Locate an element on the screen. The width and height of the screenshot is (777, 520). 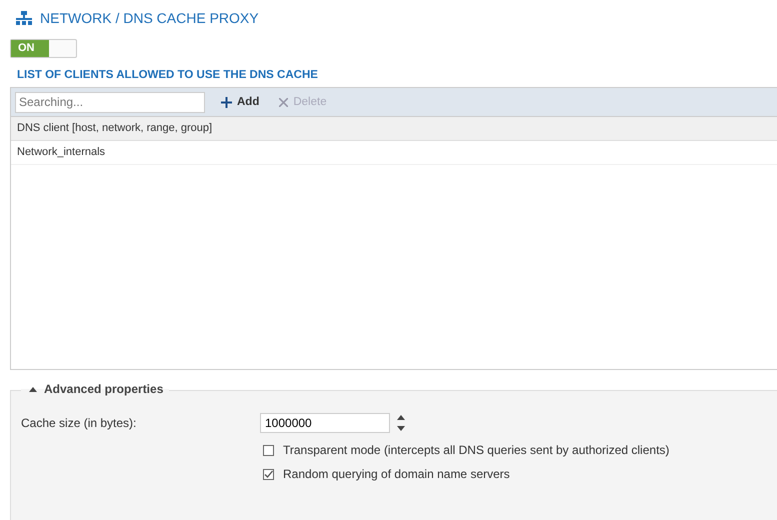
spinner-icon is located at coordinates (401, 423).